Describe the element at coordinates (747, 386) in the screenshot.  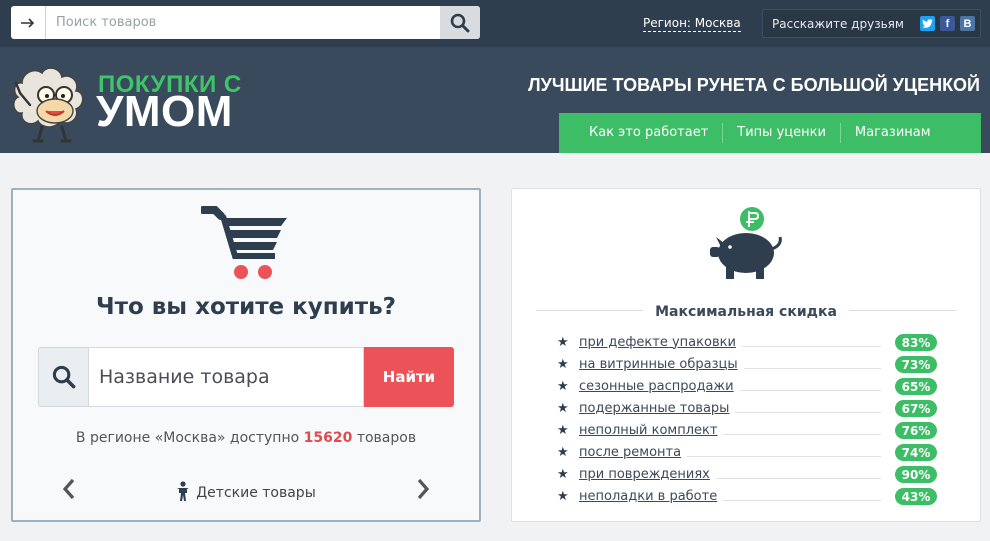
I see `discount-row: ★ сезонные распродажи 65%` at that location.